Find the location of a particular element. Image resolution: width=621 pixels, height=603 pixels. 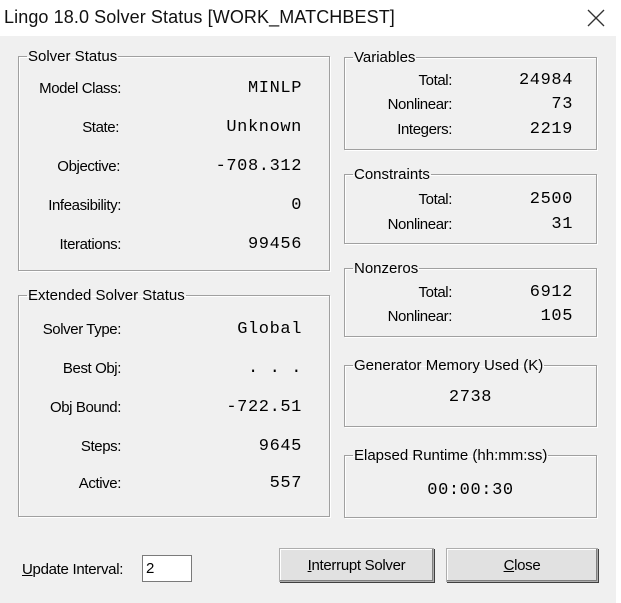

close-label: lose is located at coordinates (527, 565).